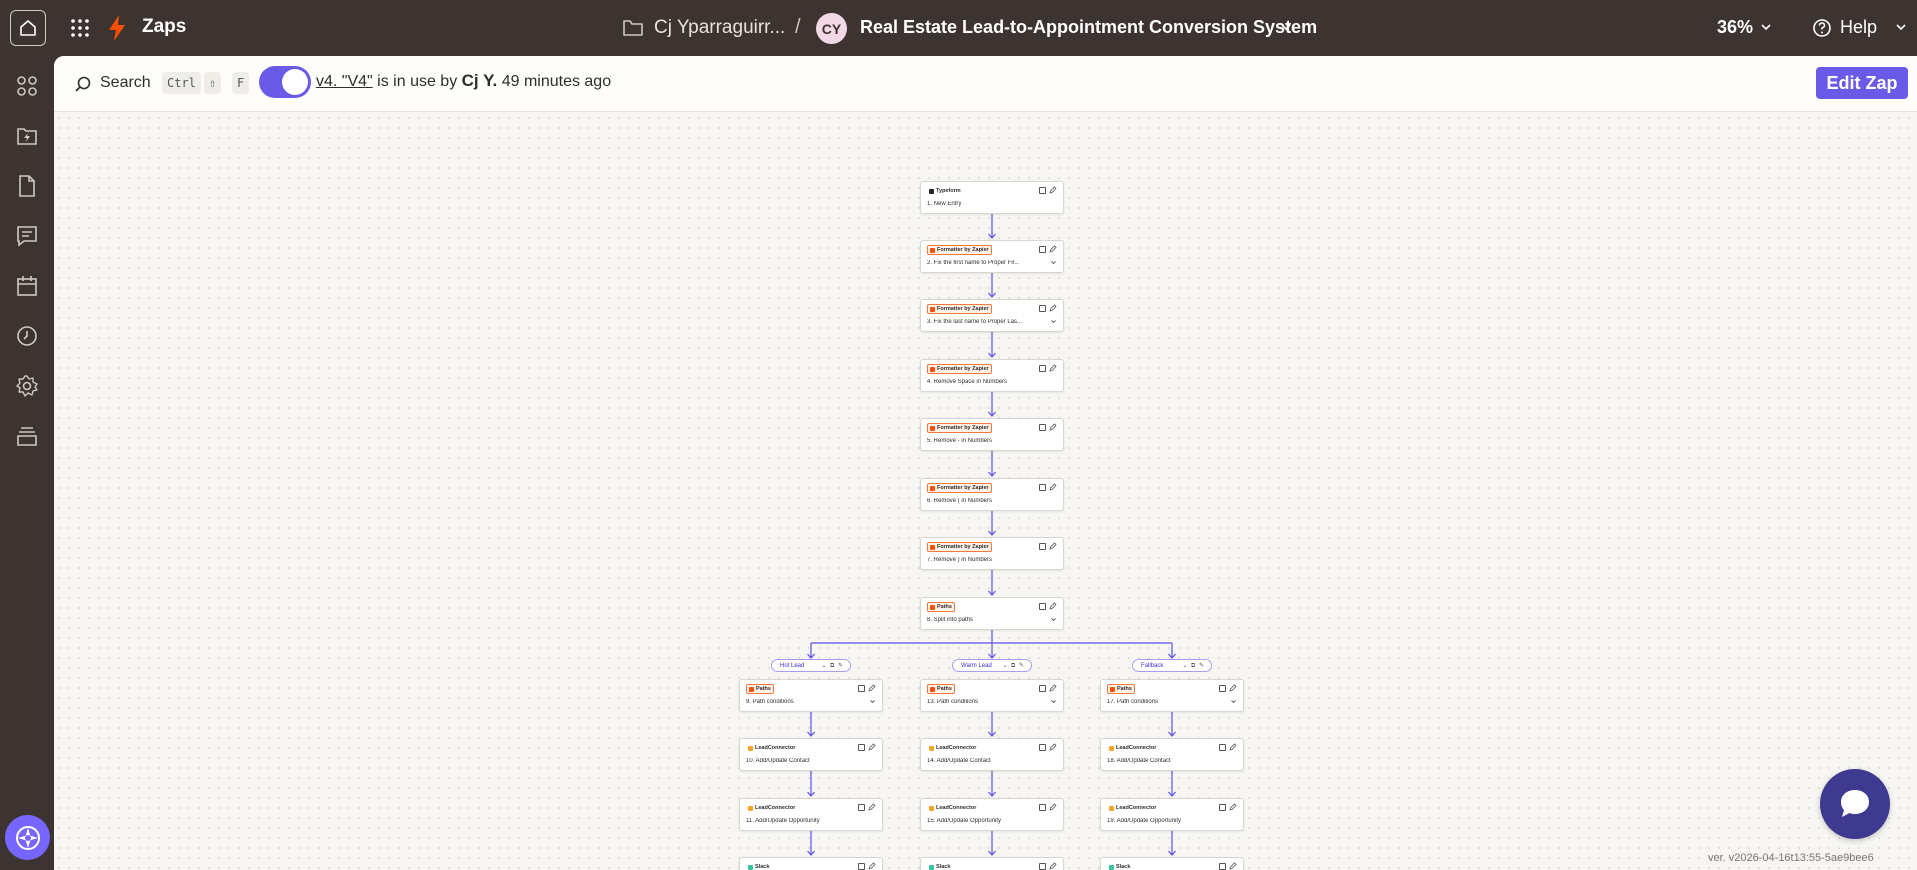  Describe the element at coordinates (992, 613) in the screenshot. I see `workflow-step-card: Paths 8. Split into paths` at that location.